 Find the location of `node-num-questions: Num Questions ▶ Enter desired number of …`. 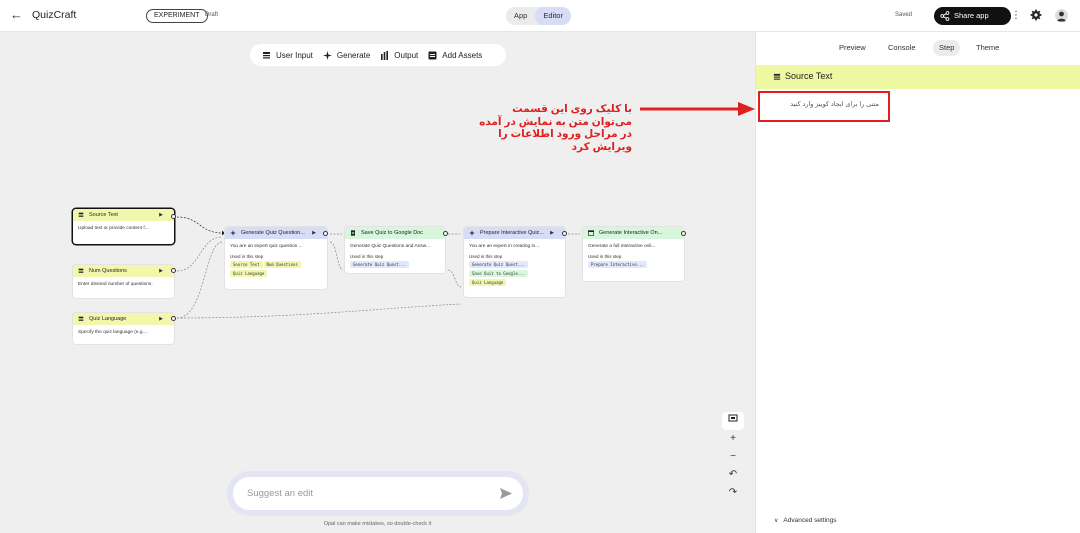

node-num-questions: Num Questions ▶ Enter desired number of … is located at coordinates (123, 281).